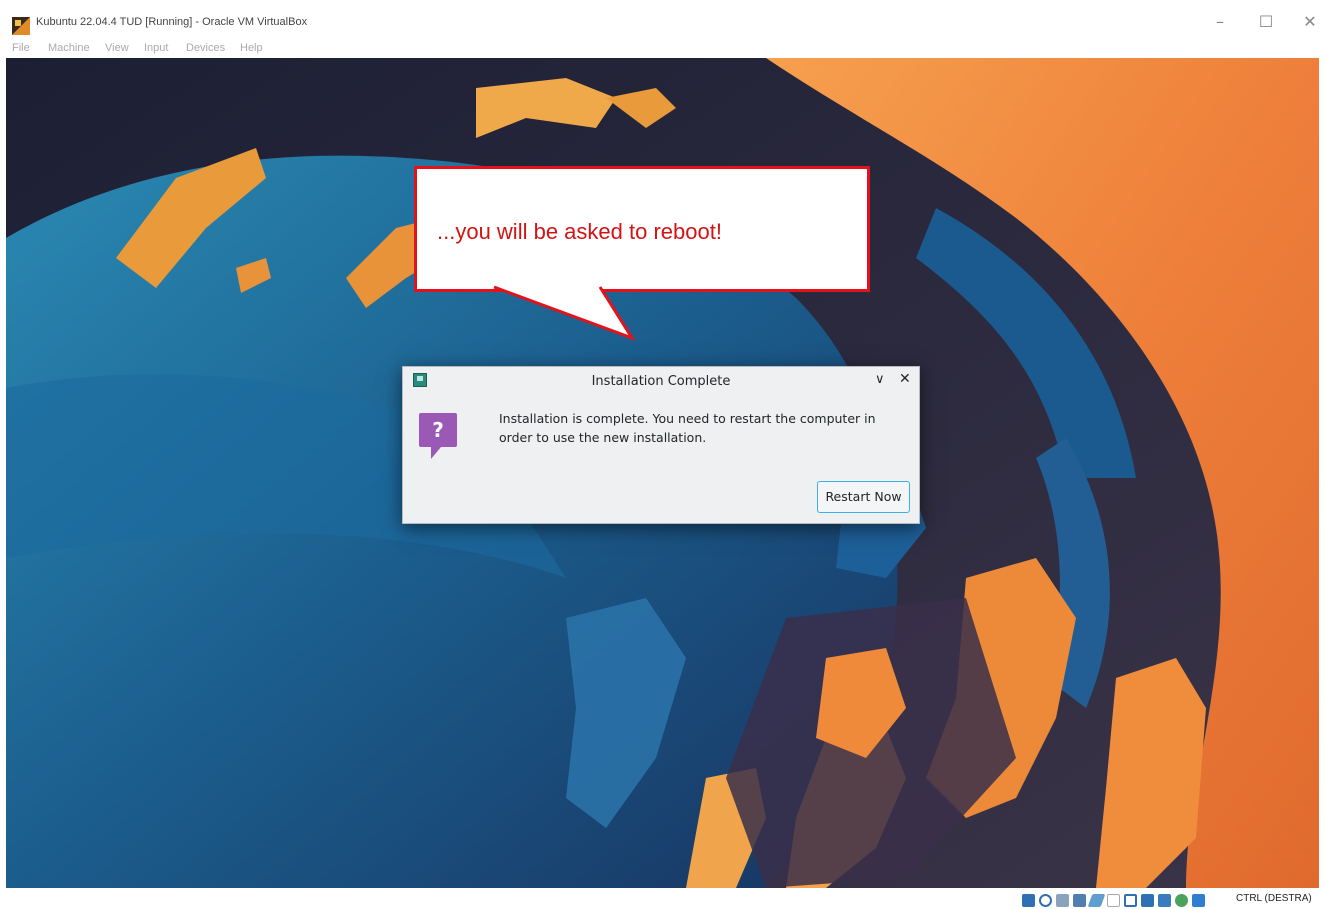 Image resolution: width=1325 pixels, height=909 pixels. What do you see at coordinates (1147, 900) in the screenshot?
I see `video-capture-icon` at bounding box center [1147, 900].